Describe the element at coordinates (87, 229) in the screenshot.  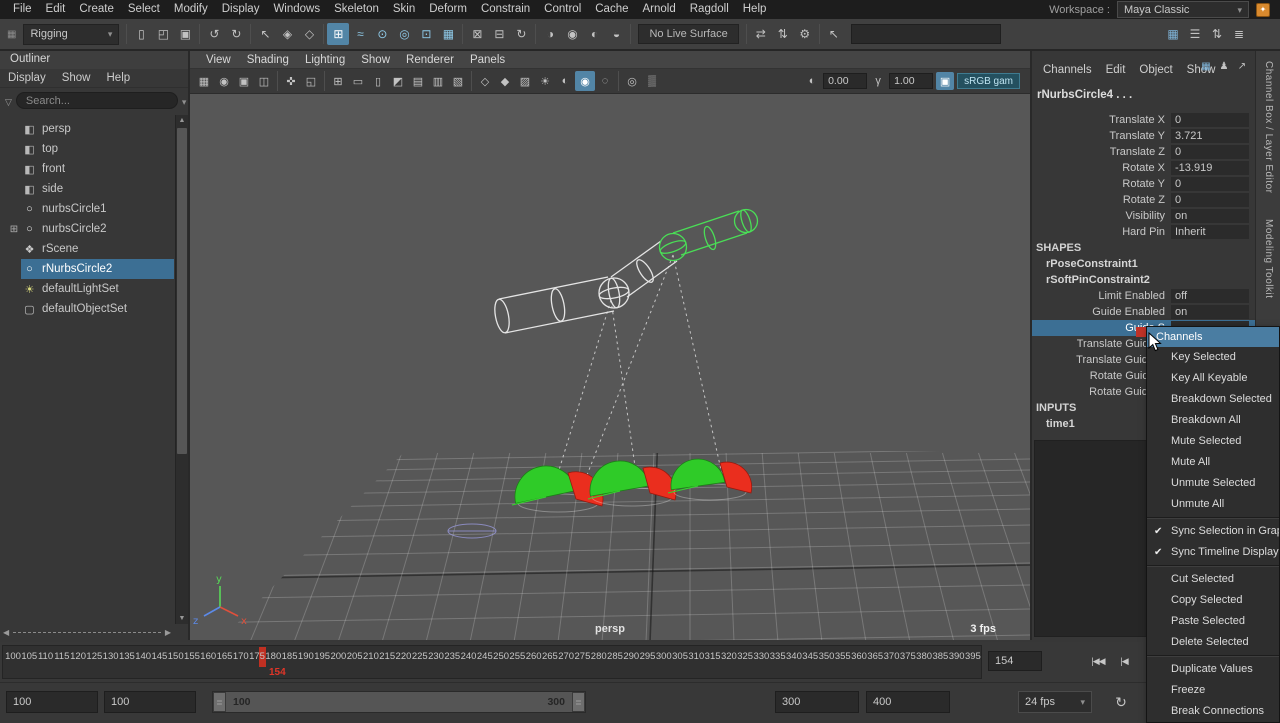
I see `outliner-item-nurbscircle2: ⊞○nurbsCircle2` at that location.